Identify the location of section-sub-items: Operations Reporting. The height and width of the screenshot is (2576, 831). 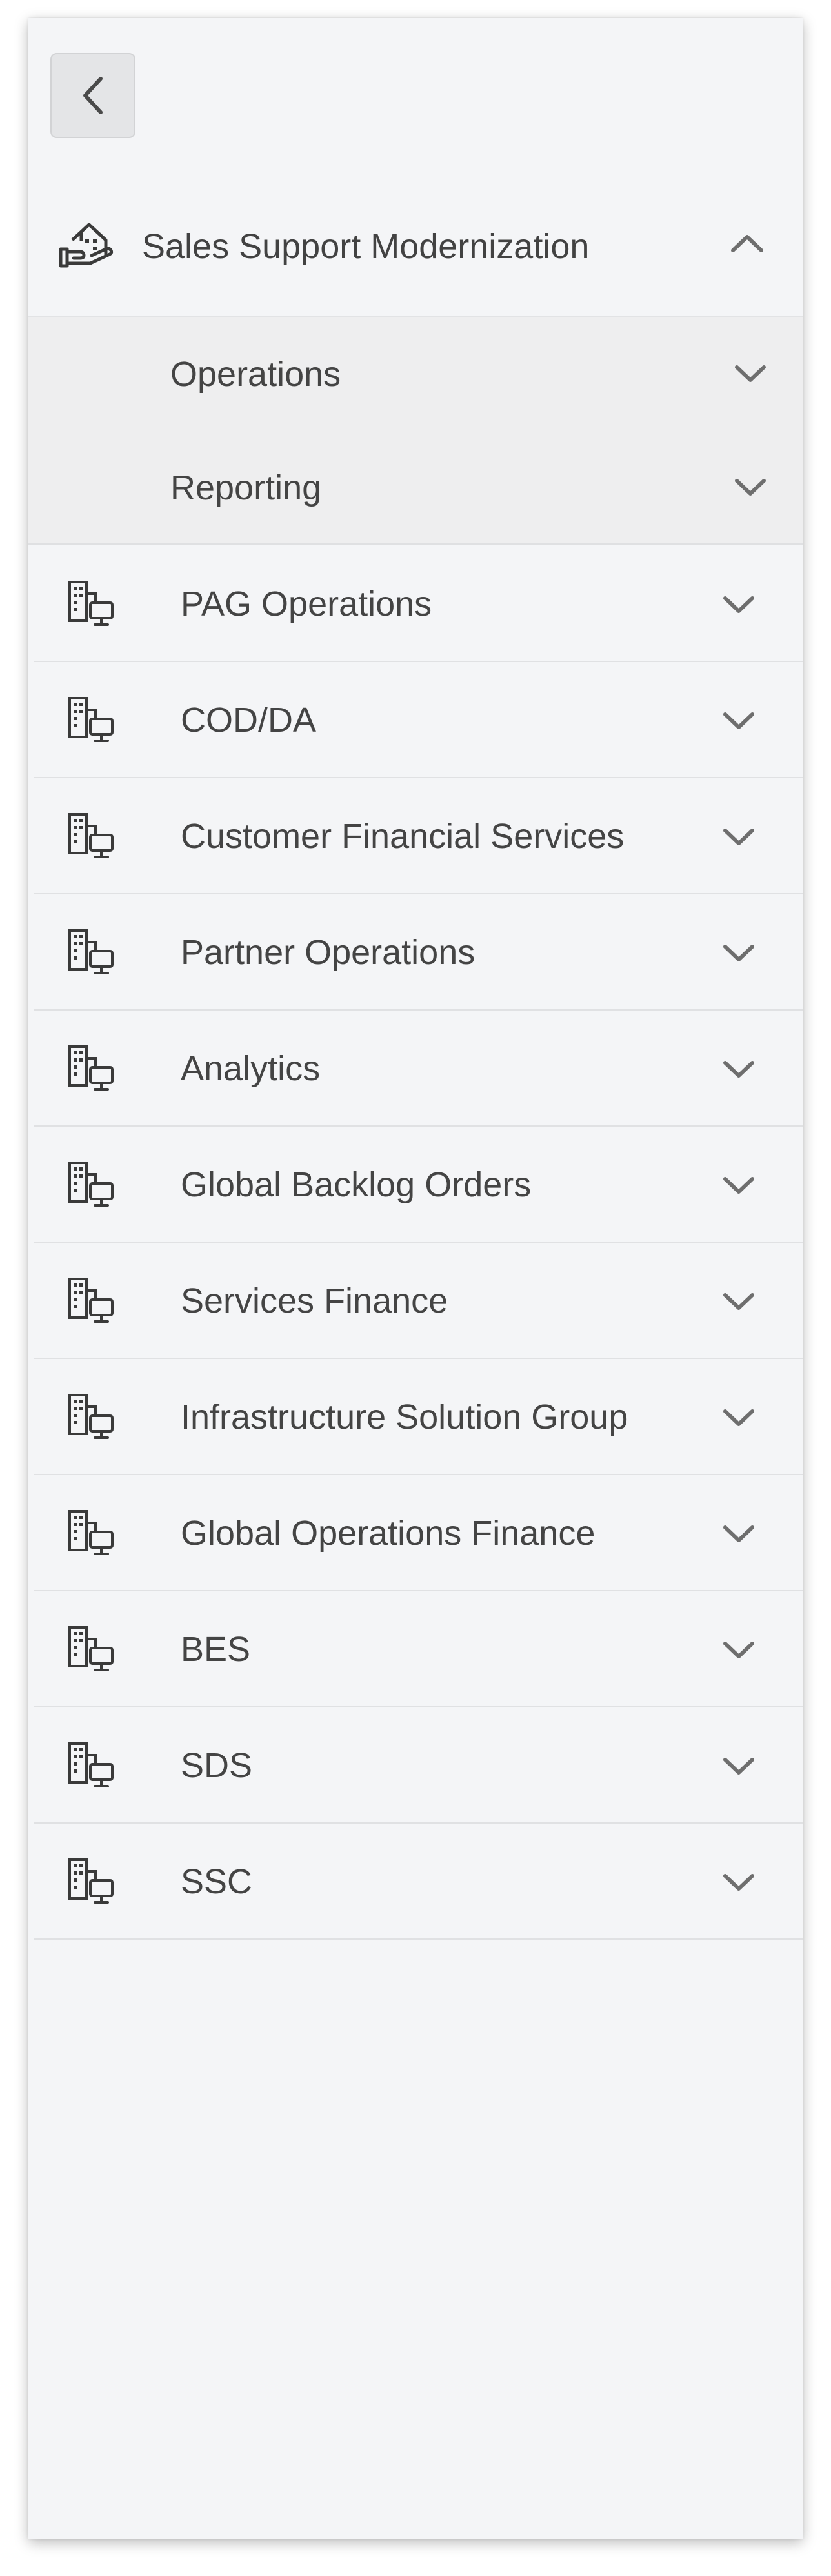
(415, 431).